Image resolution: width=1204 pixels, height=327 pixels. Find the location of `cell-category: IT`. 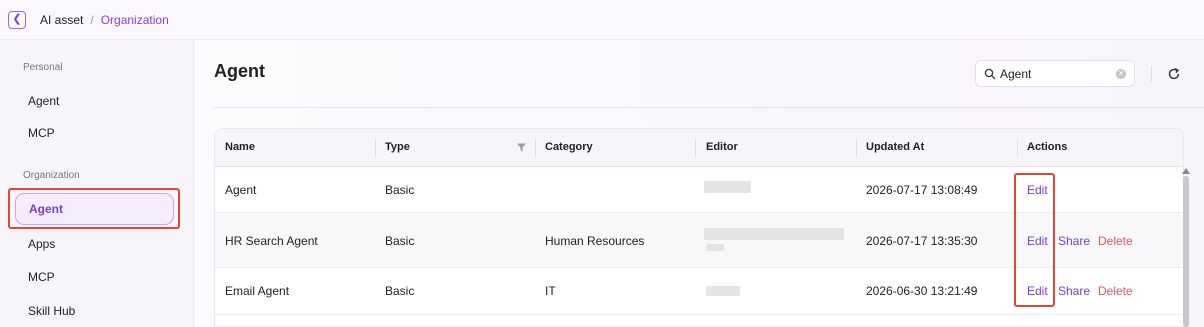

cell-category: IT is located at coordinates (550, 291).